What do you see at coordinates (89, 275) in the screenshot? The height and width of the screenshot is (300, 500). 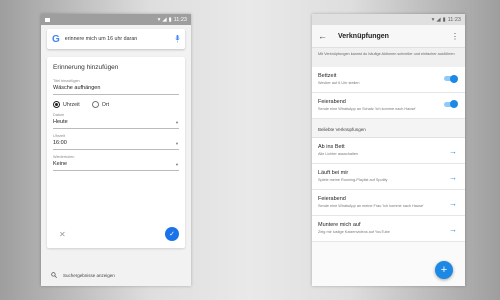 I see `show-search-results-label: Suchergebnisse anzeigen` at bounding box center [89, 275].